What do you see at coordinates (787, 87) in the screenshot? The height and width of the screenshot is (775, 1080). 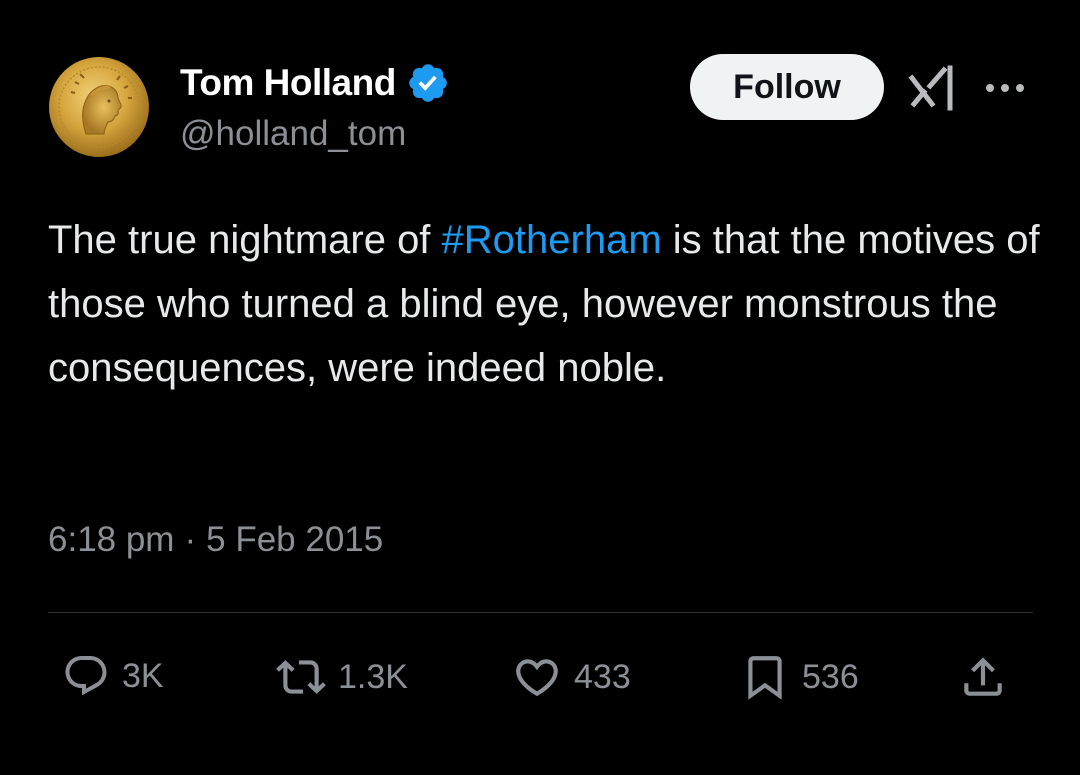 I see `follow-button: Follow` at bounding box center [787, 87].